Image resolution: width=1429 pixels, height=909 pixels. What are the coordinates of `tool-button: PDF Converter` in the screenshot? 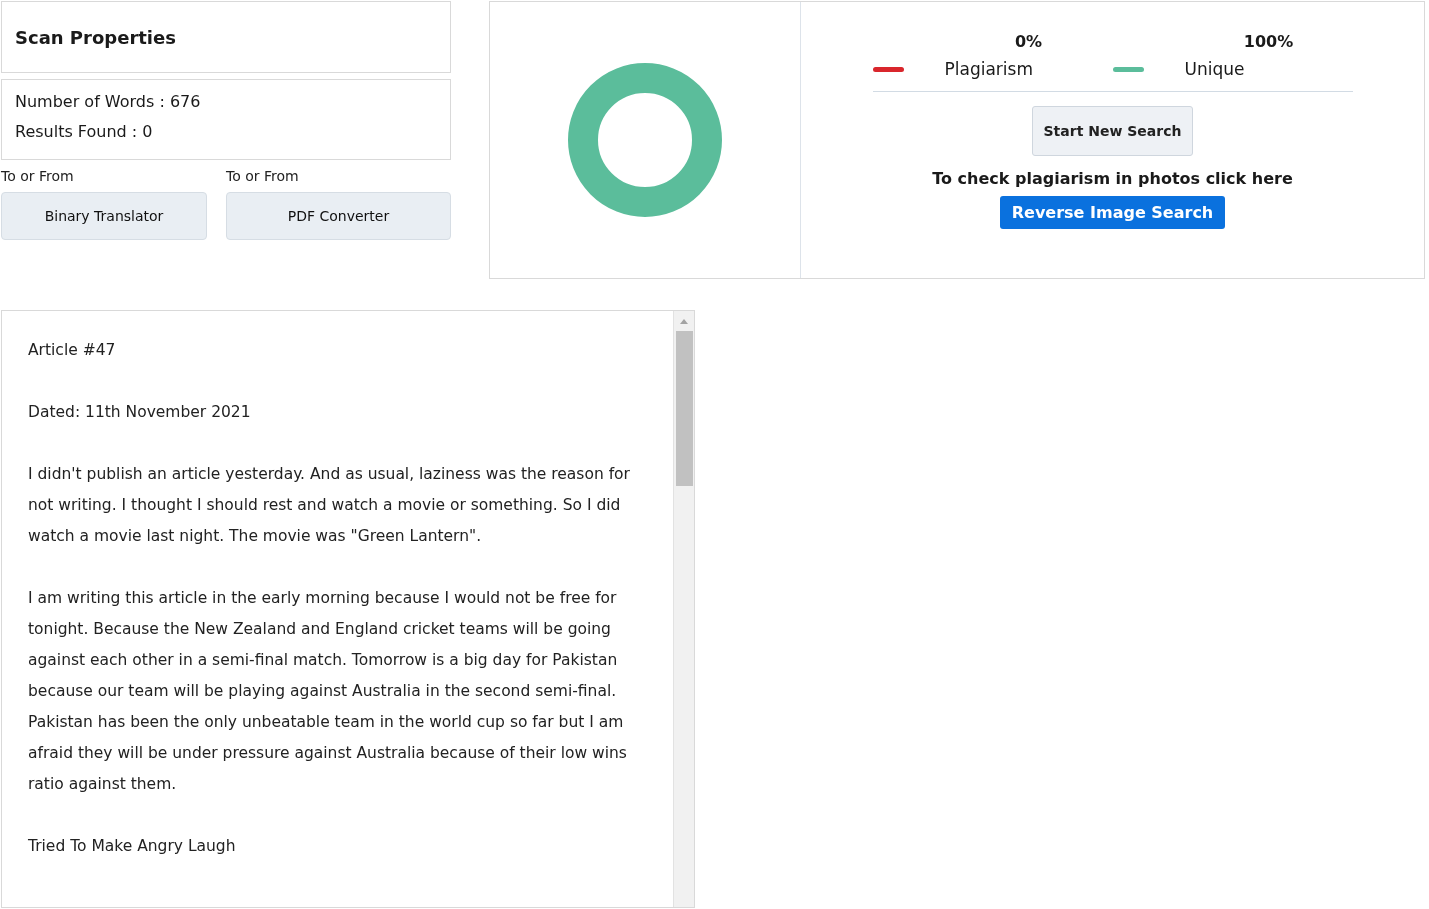 It's located at (338, 216).